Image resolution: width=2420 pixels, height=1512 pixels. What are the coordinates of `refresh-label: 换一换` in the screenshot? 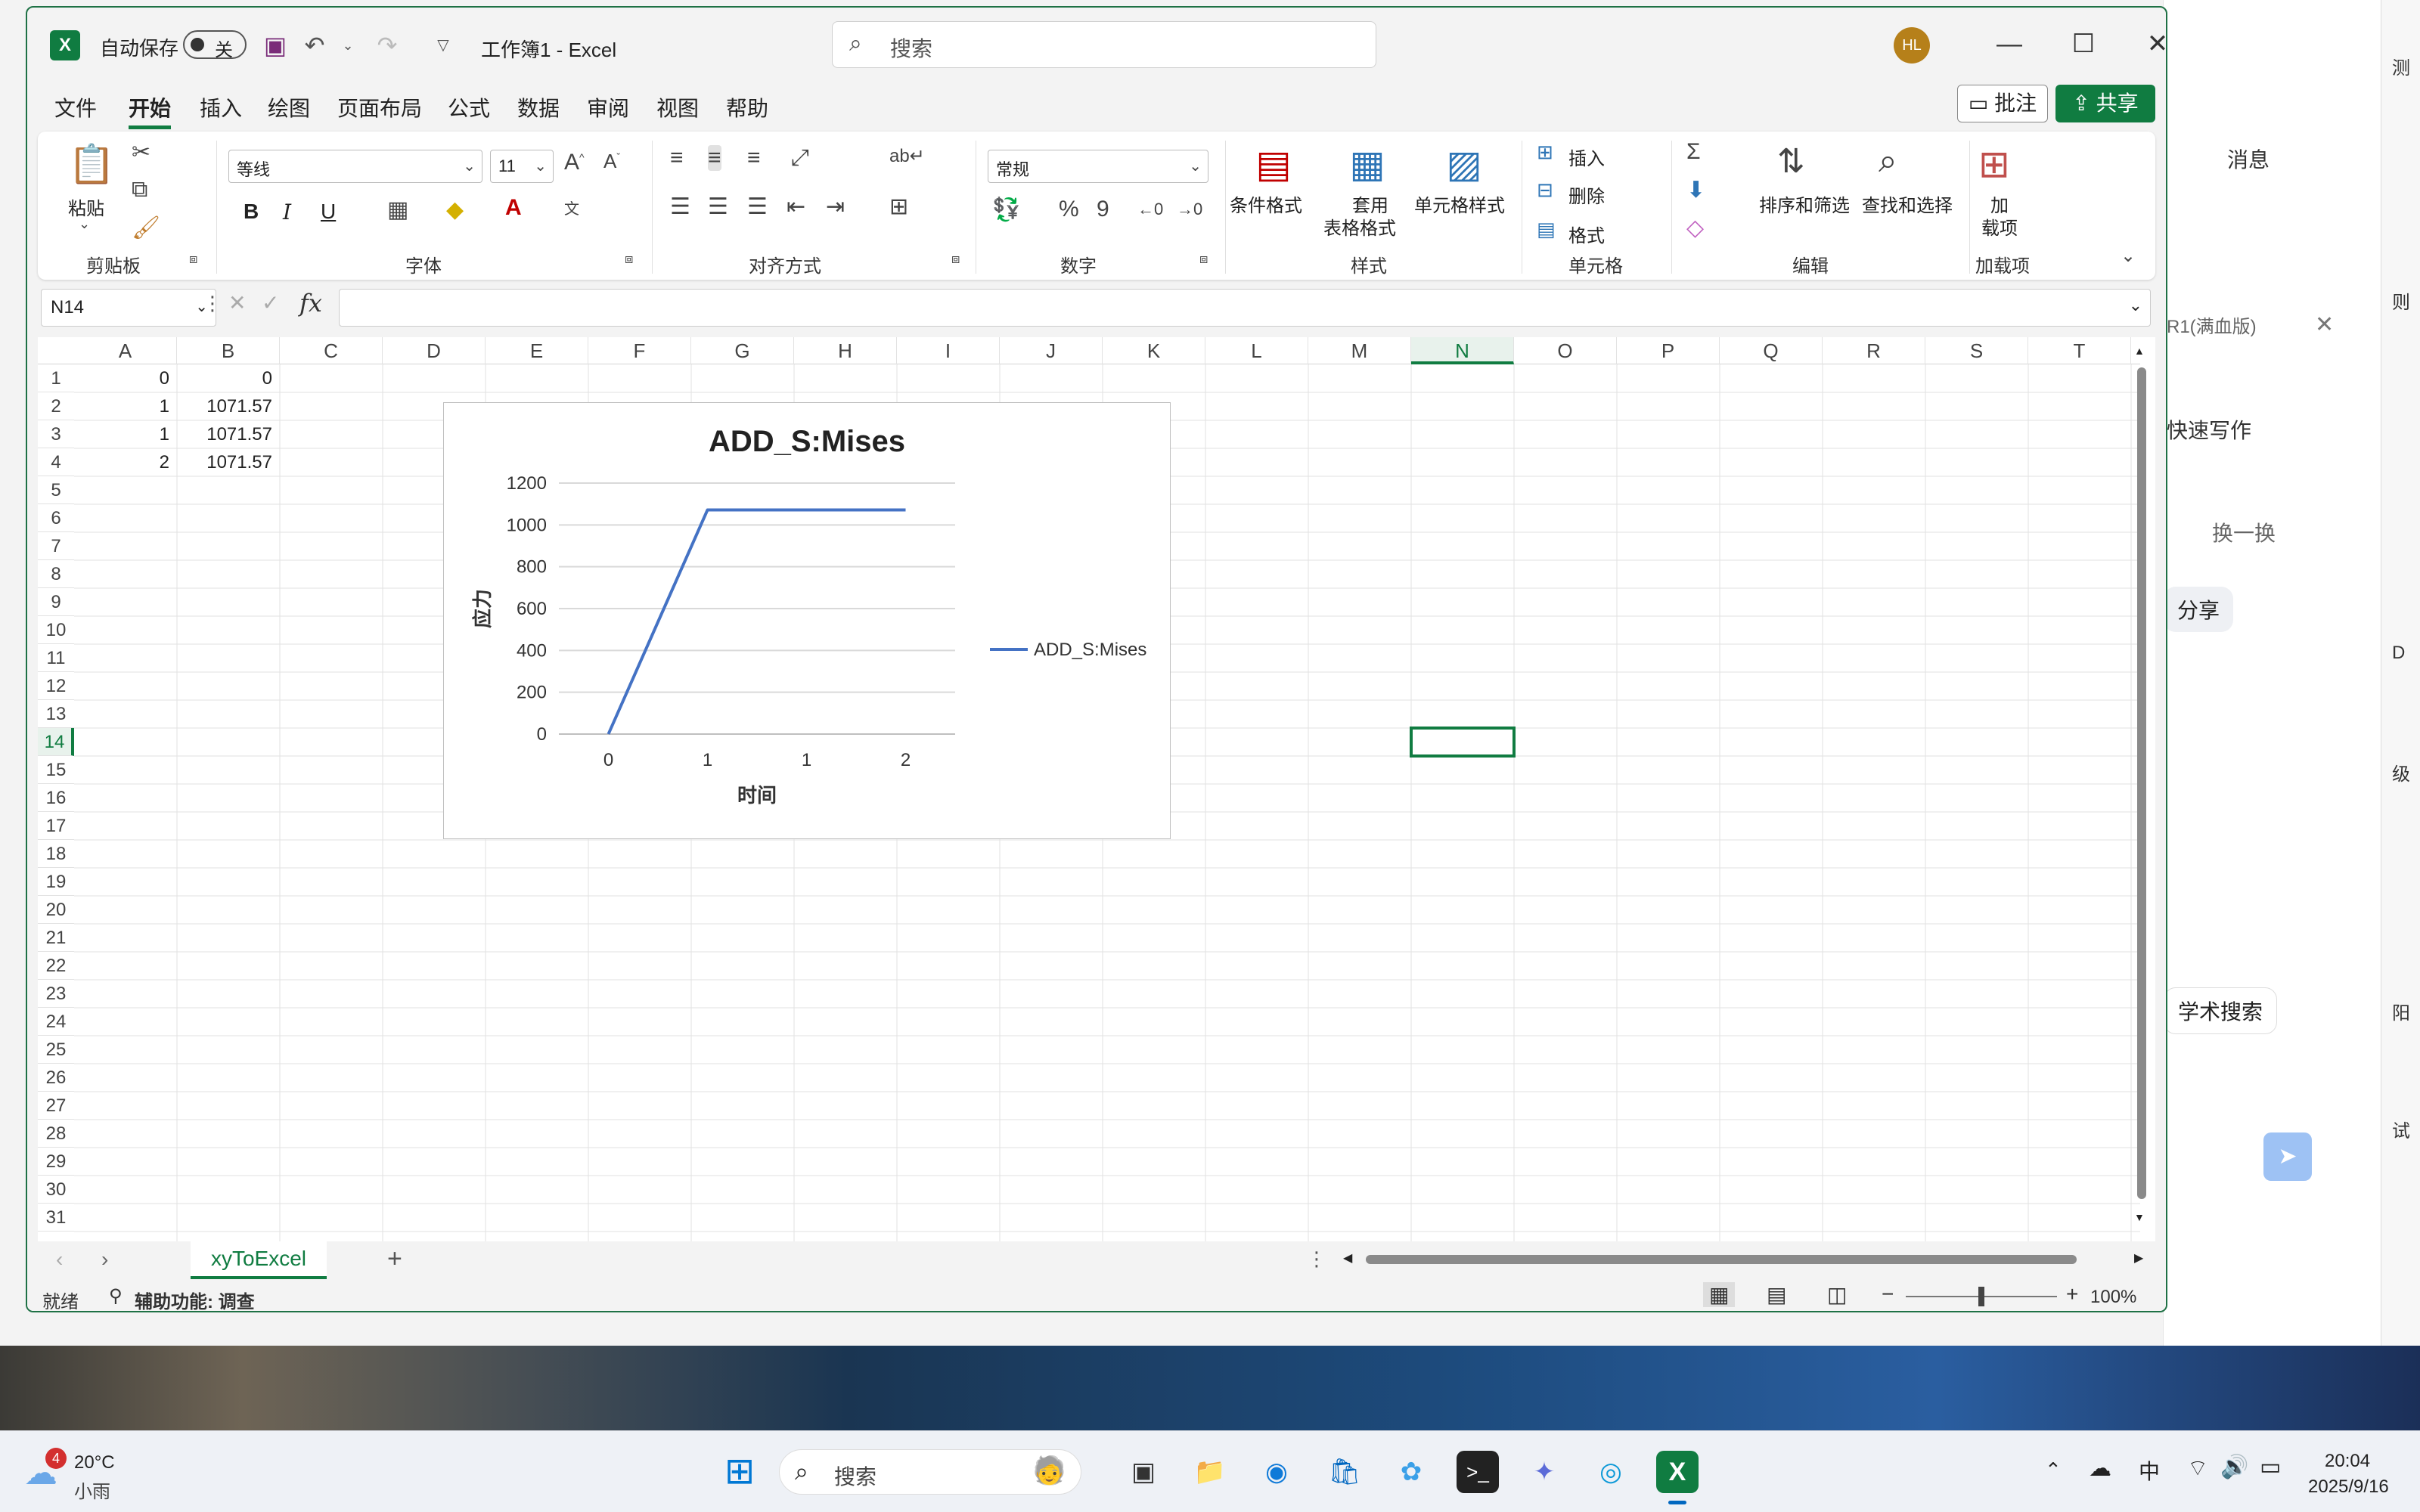 It's located at (2244, 532).